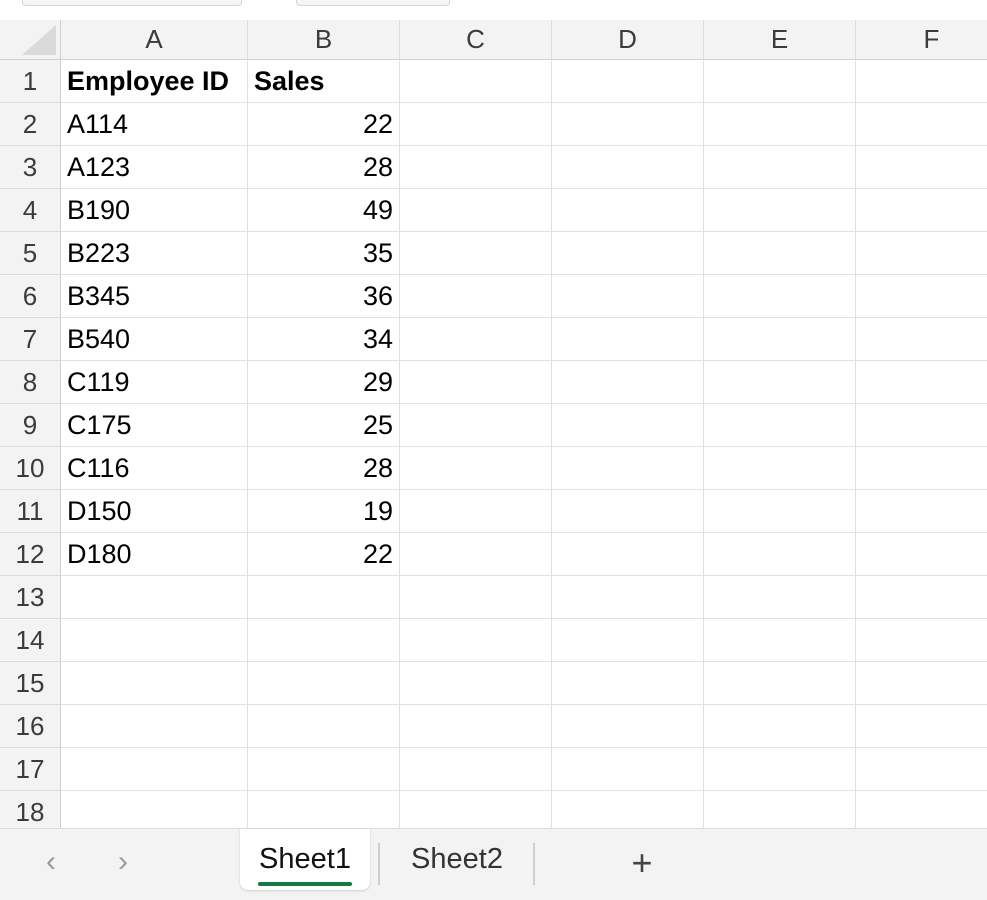 This screenshot has width=987, height=900. What do you see at coordinates (154, 40) in the screenshot?
I see `column-header-a: A` at bounding box center [154, 40].